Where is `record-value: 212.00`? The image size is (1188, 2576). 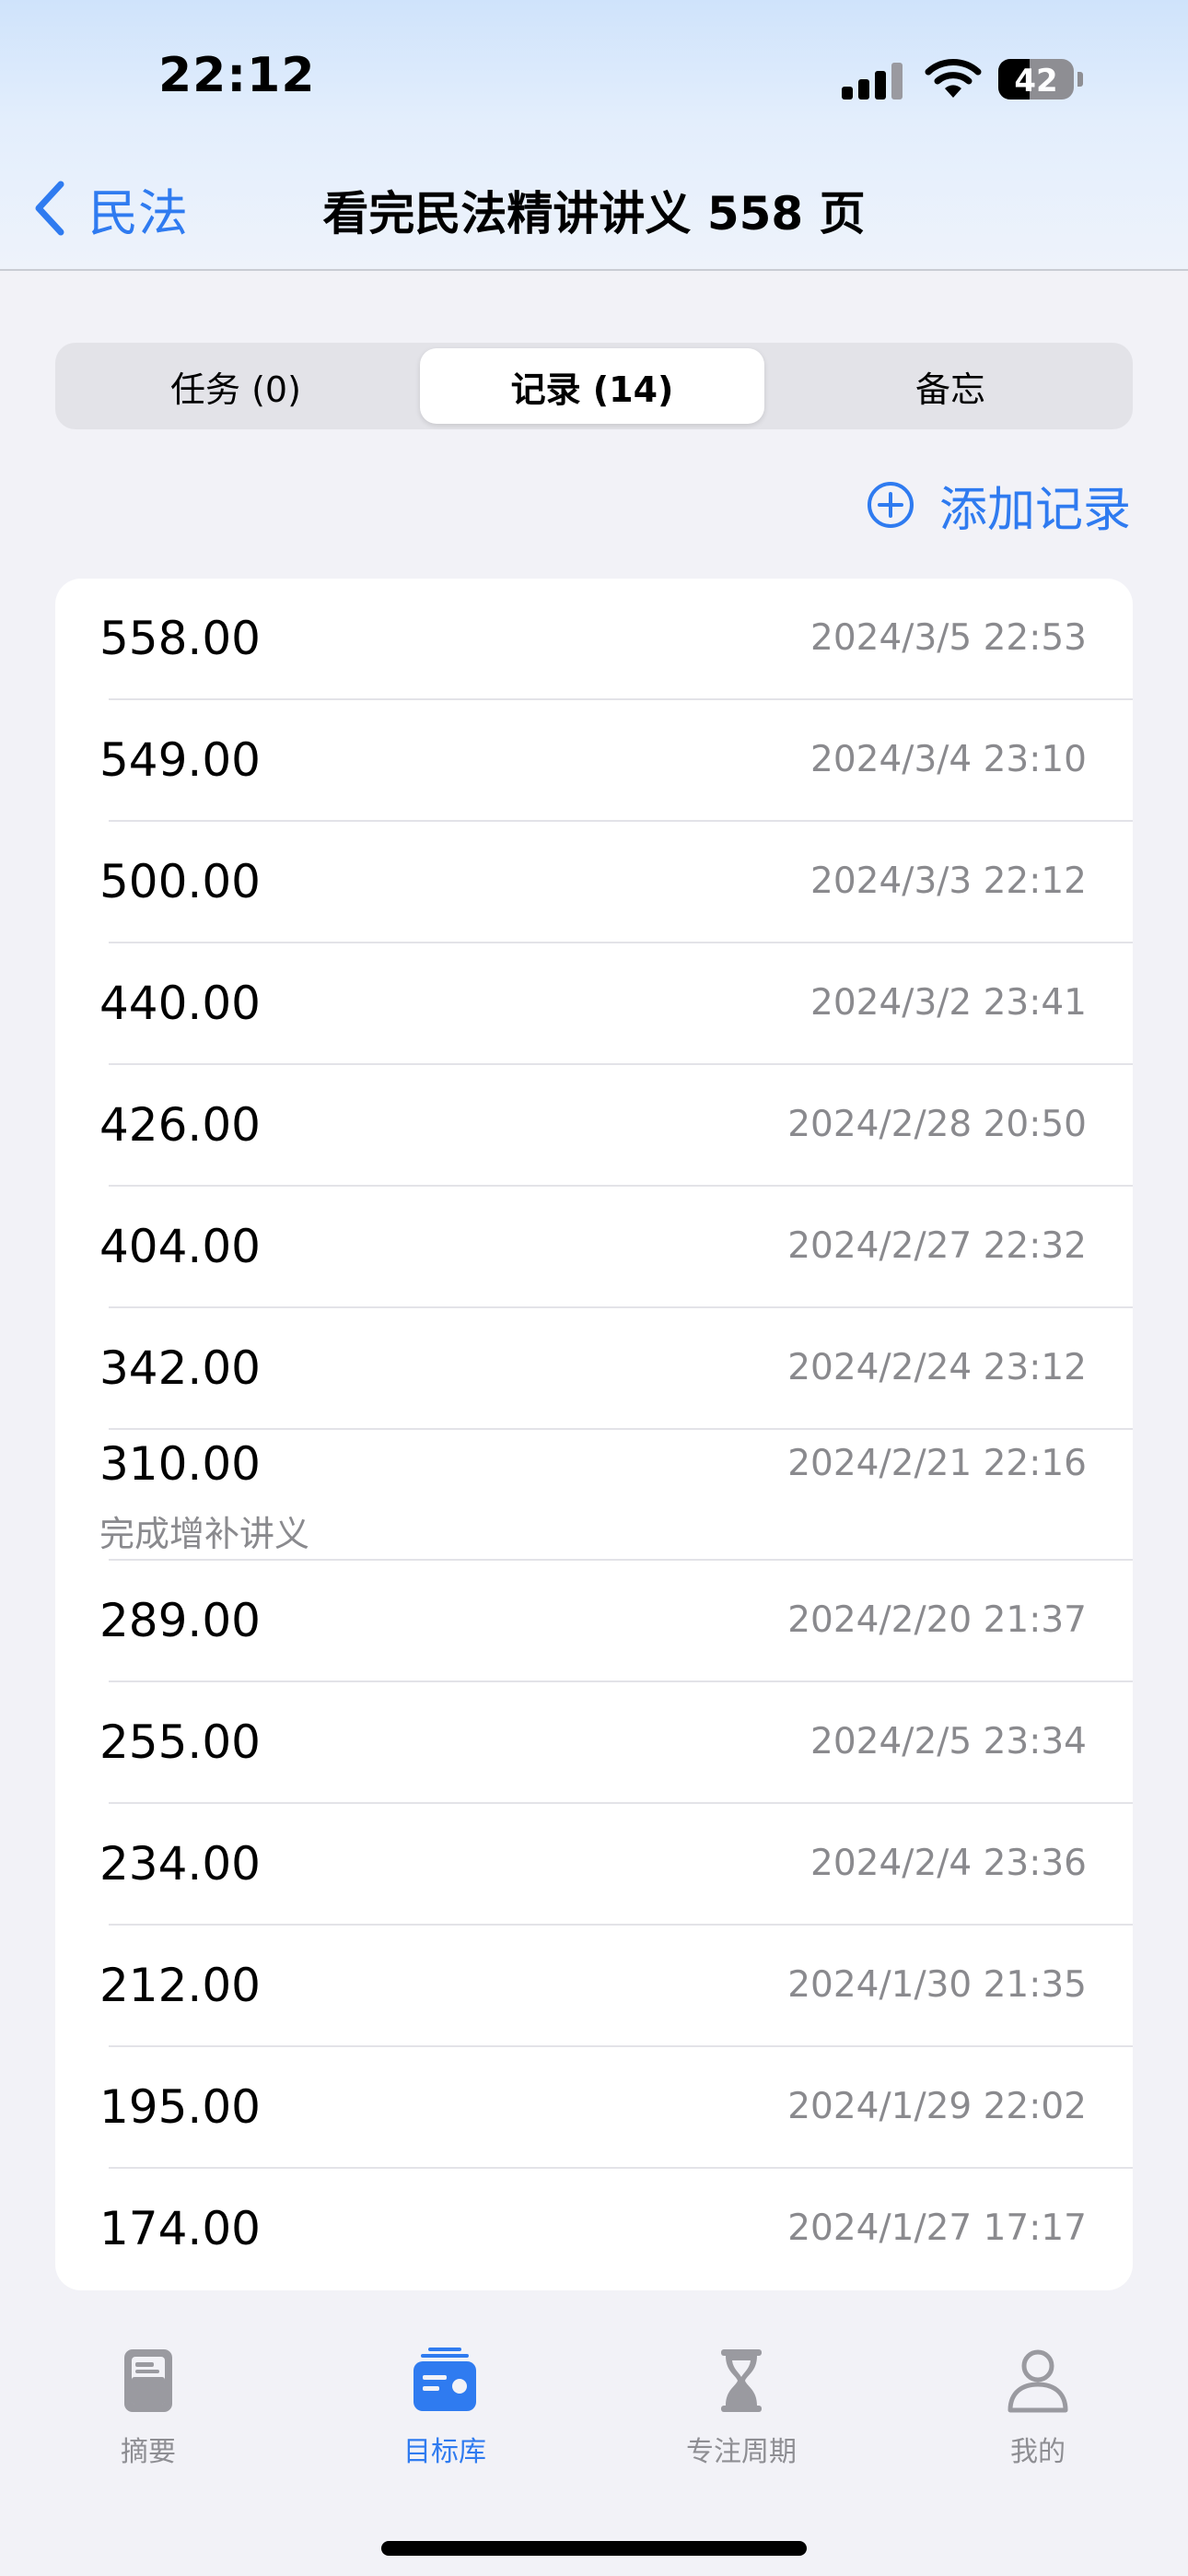 record-value: 212.00 is located at coordinates (180, 1986).